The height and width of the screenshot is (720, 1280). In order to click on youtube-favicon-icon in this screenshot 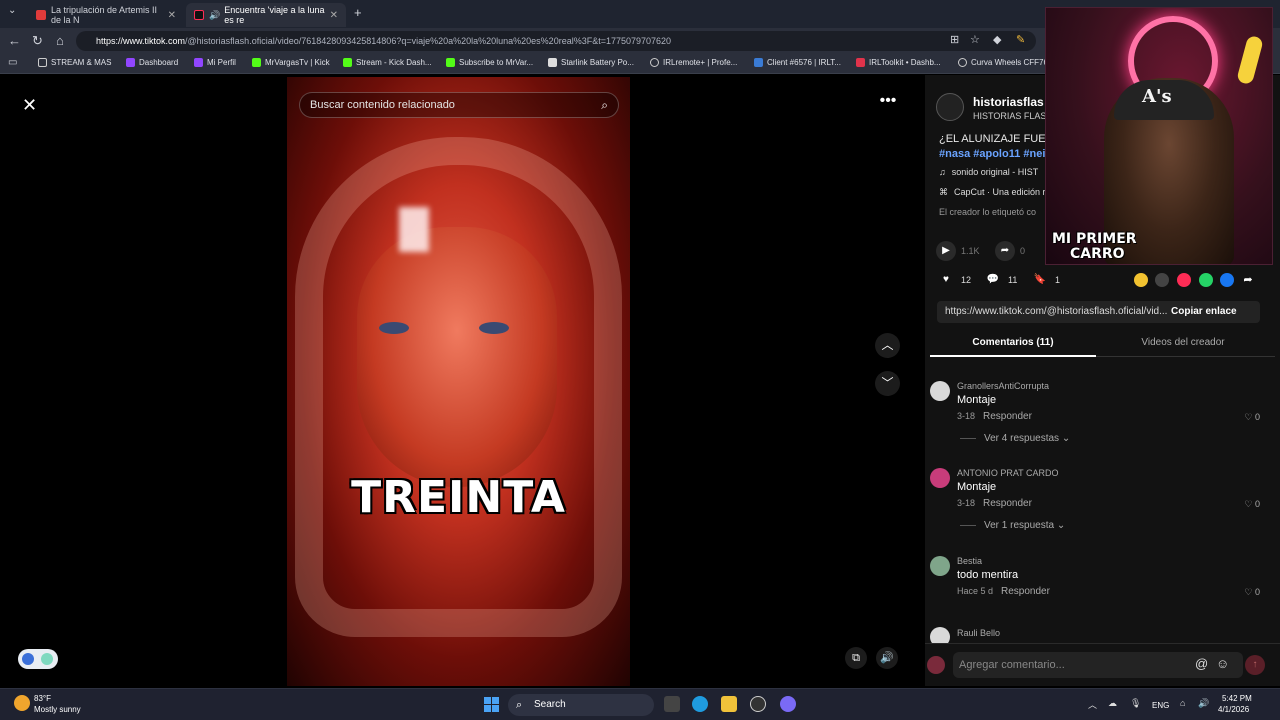, I will do `click(41, 15)`.